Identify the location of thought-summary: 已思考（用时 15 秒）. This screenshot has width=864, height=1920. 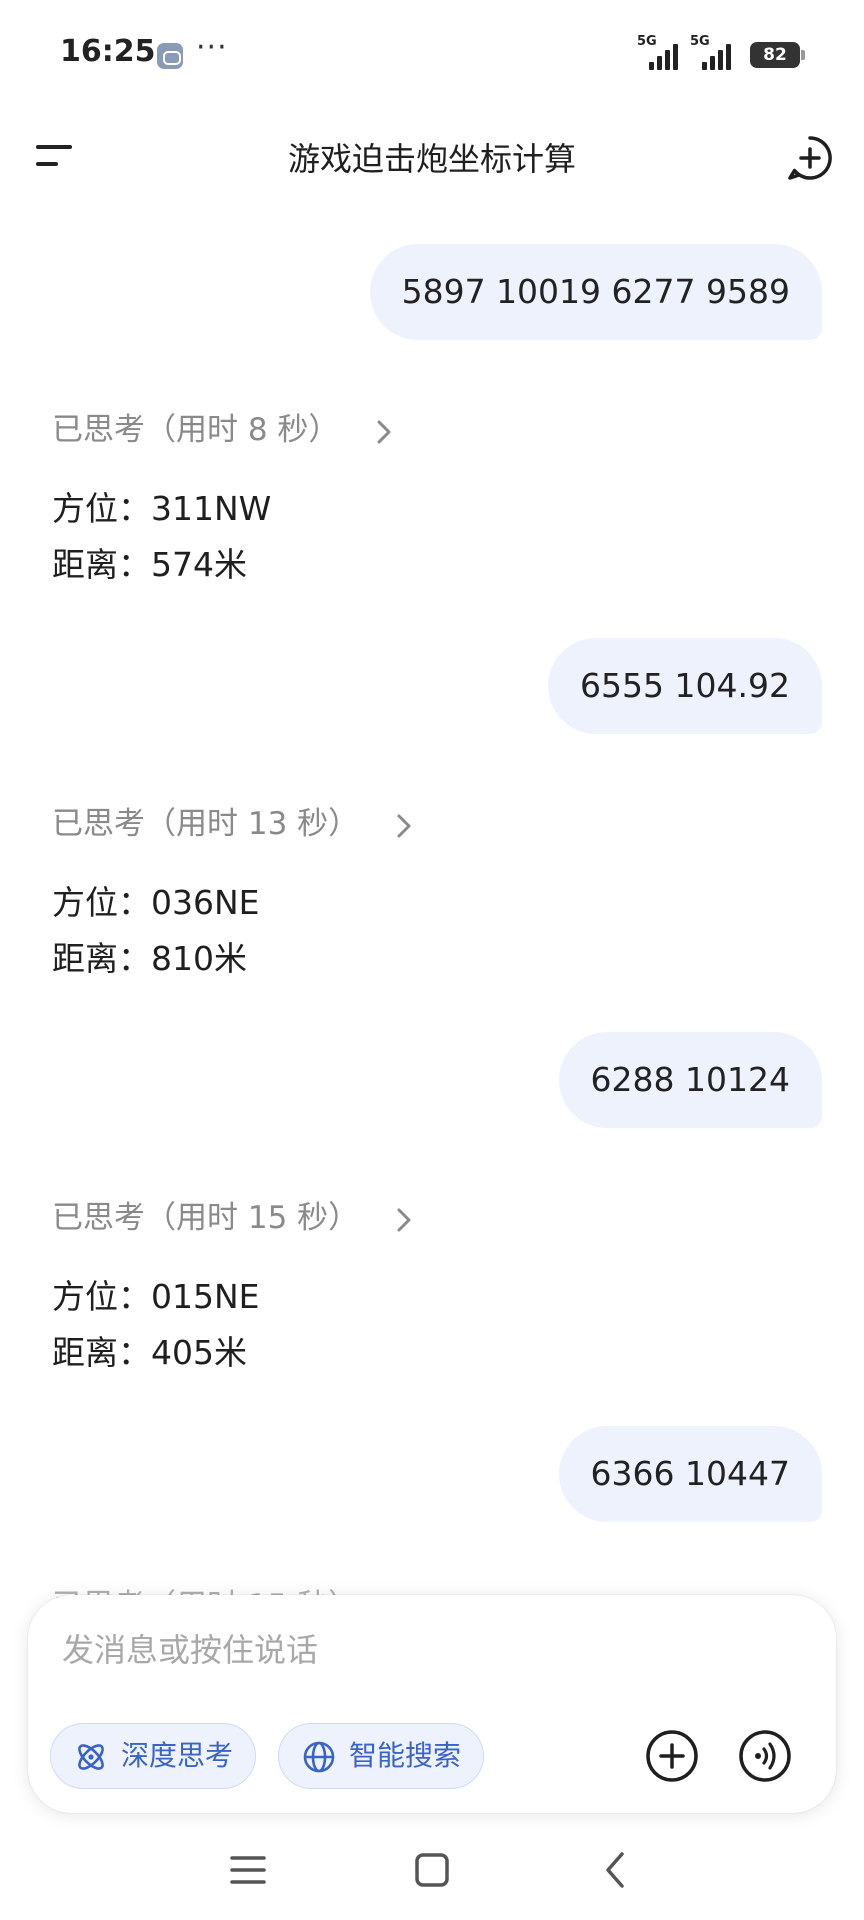
(232, 1214).